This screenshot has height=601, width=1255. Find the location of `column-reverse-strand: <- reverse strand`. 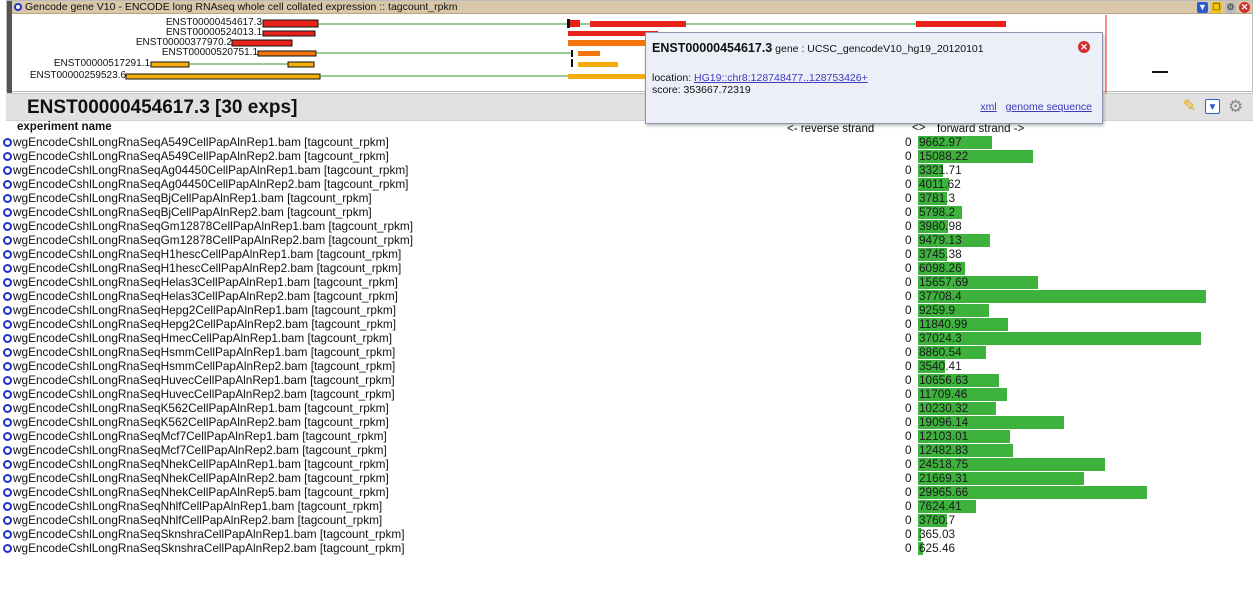

column-reverse-strand: <- reverse strand is located at coordinates (830, 129).